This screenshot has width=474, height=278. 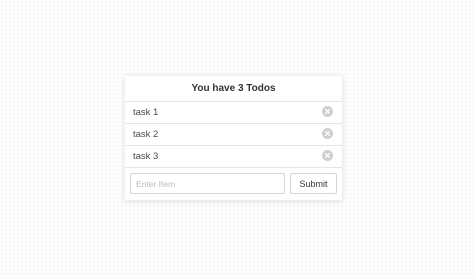 What do you see at coordinates (233, 157) in the screenshot?
I see `todo-item: task 3` at bounding box center [233, 157].